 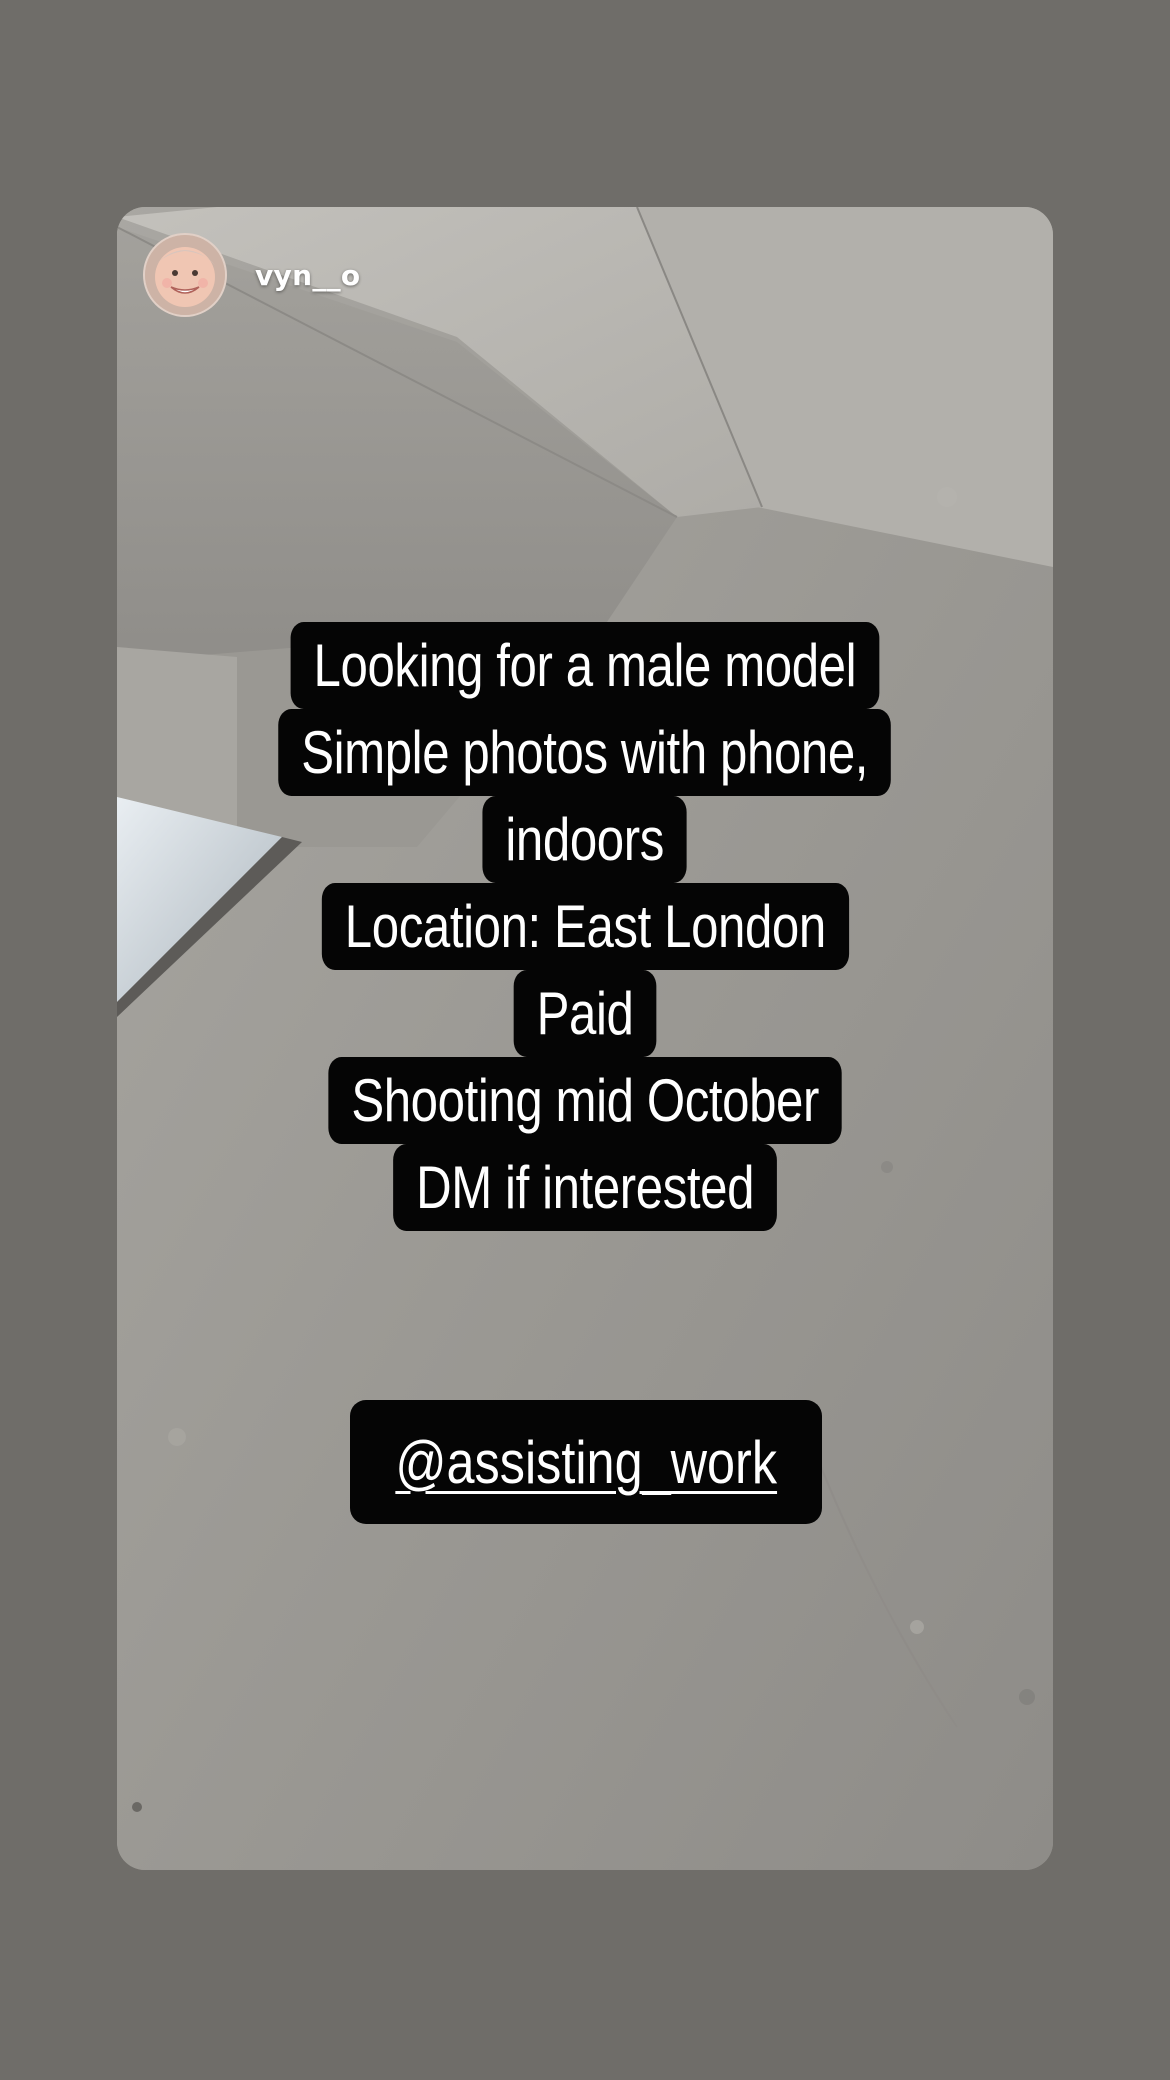 I want to click on profile-photo-icon, so click(x=185, y=275).